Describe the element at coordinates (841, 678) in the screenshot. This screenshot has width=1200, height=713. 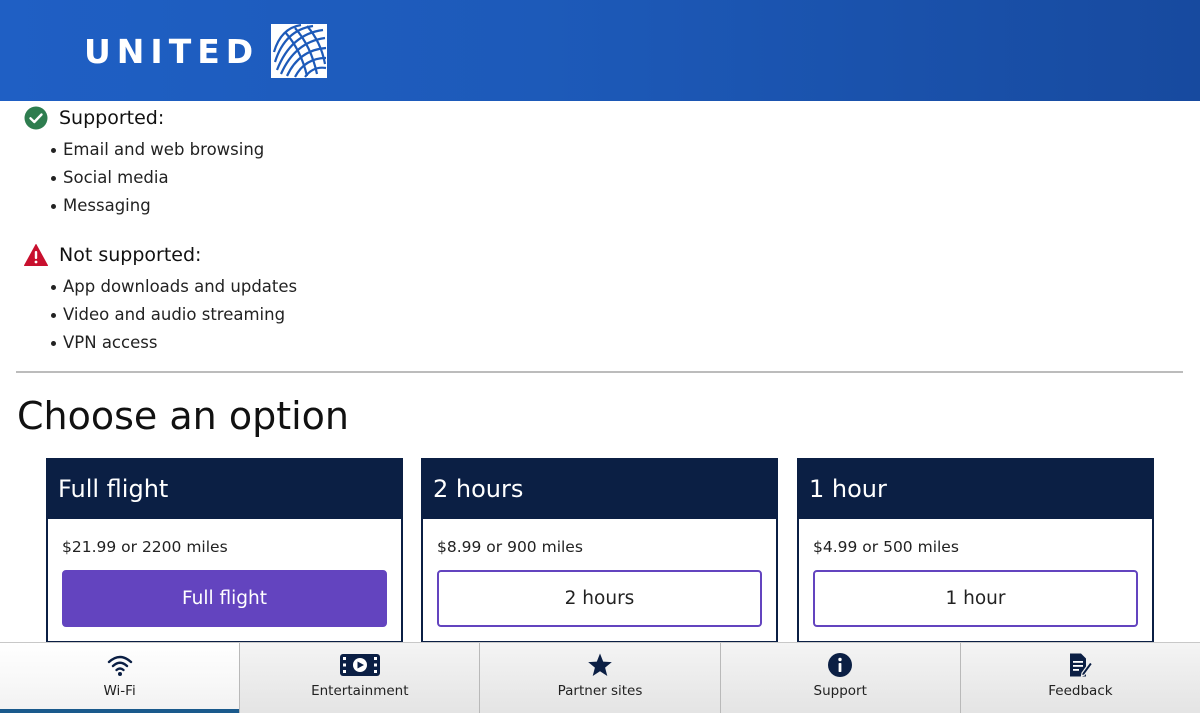
I see `tab-support: Support` at that location.